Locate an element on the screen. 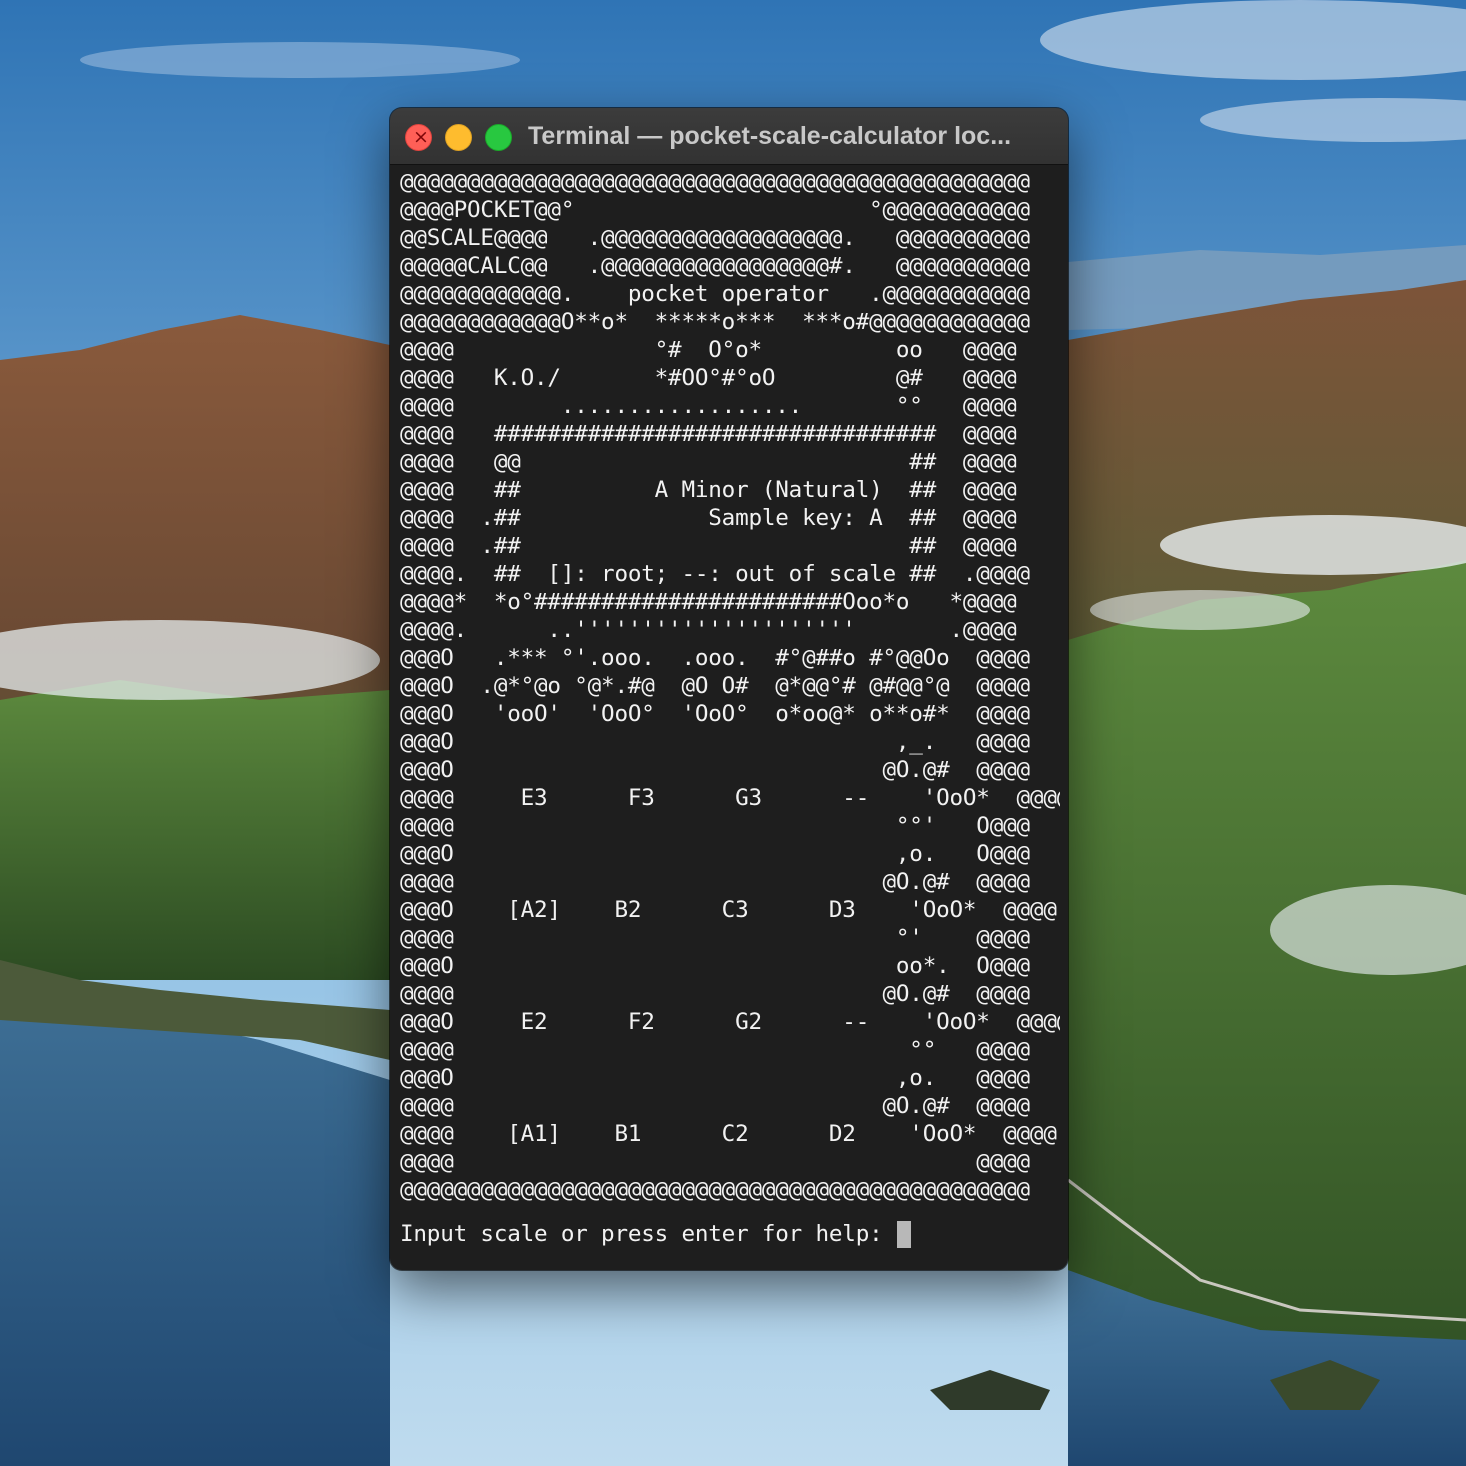  terminal-line: @@@@ [A1] B1 C2 D2 'OoO* @@@@ is located at coordinates (728, 1134).